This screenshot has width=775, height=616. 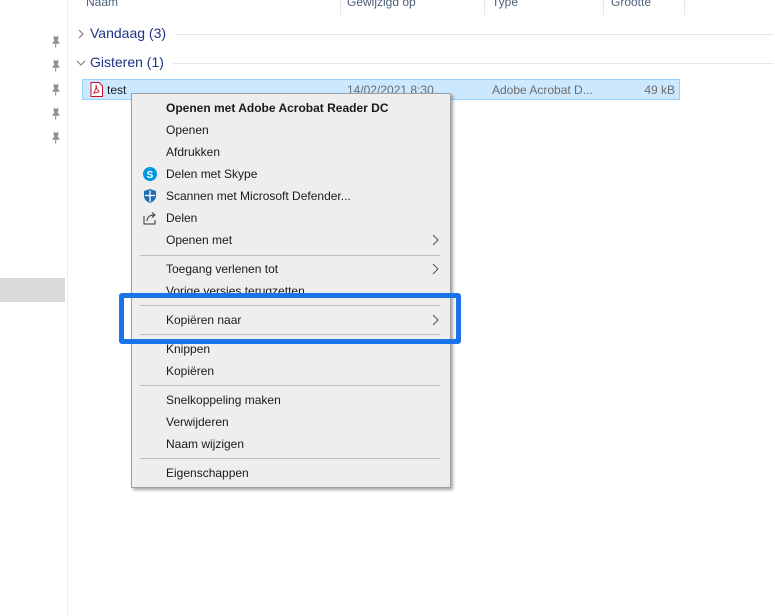 What do you see at coordinates (81, 63) in the screenshot?
I see `chevron-down-icon` at bounding box center [81, 63].